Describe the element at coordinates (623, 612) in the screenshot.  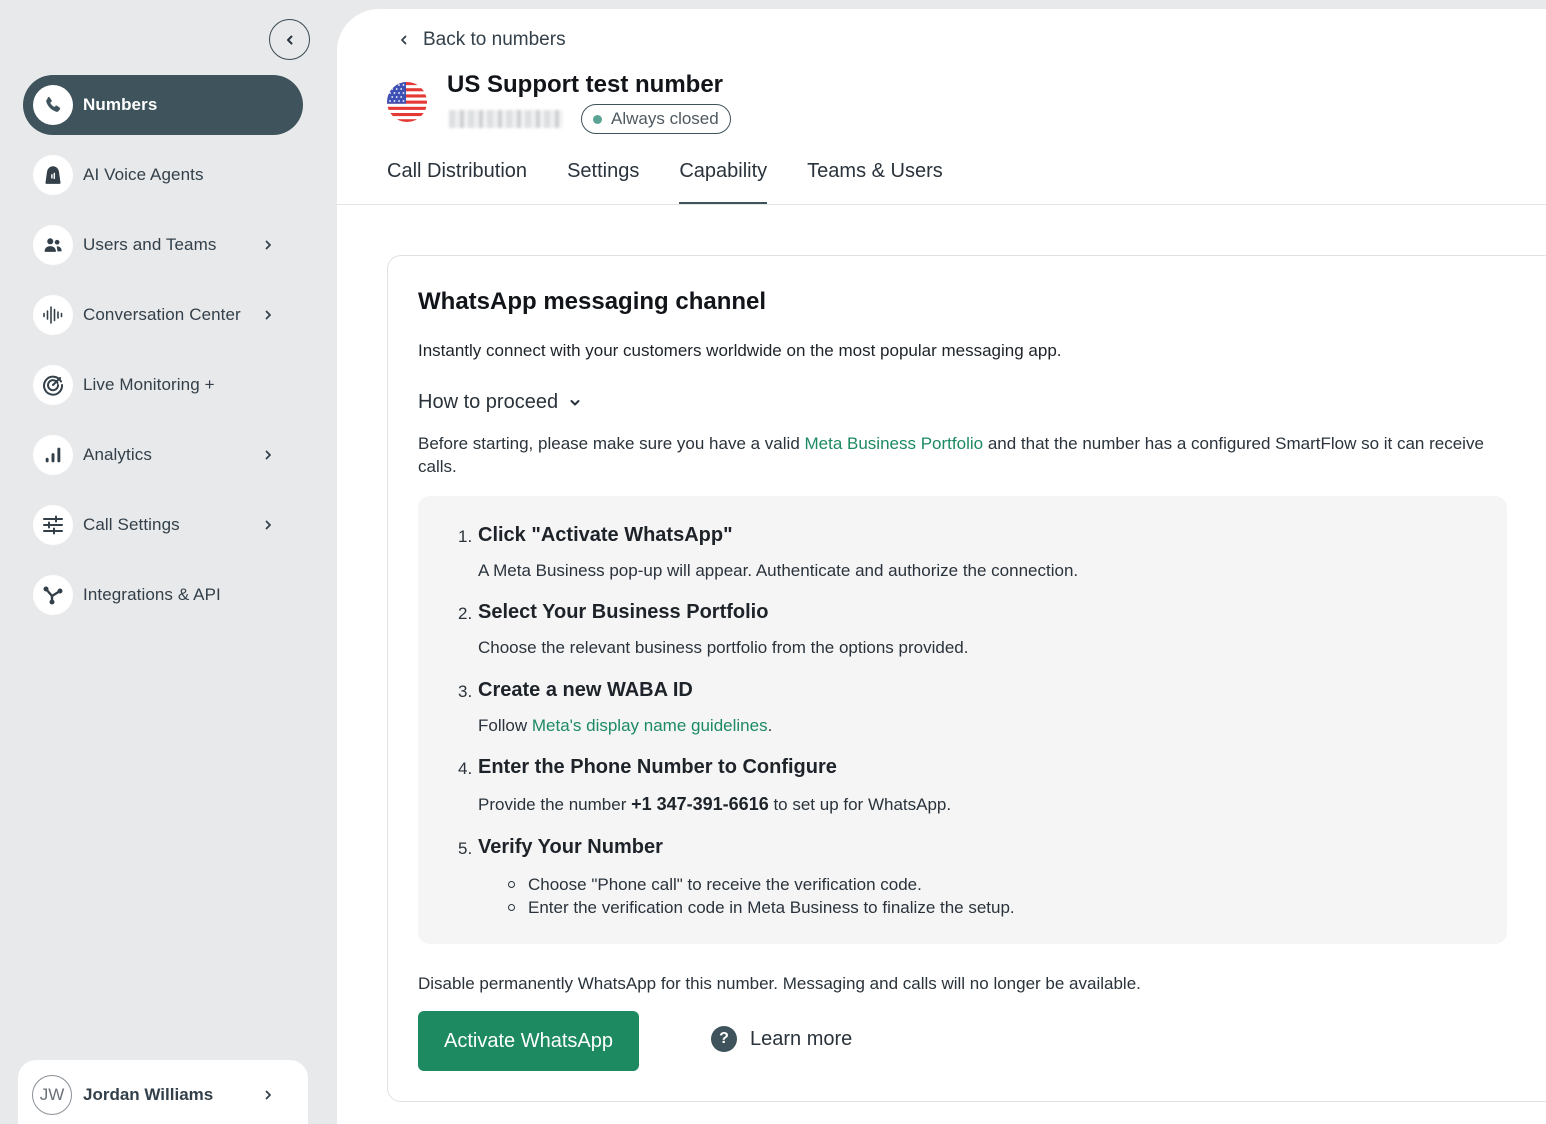
I see `step-title: Select Your Business Portfolio` at that location.